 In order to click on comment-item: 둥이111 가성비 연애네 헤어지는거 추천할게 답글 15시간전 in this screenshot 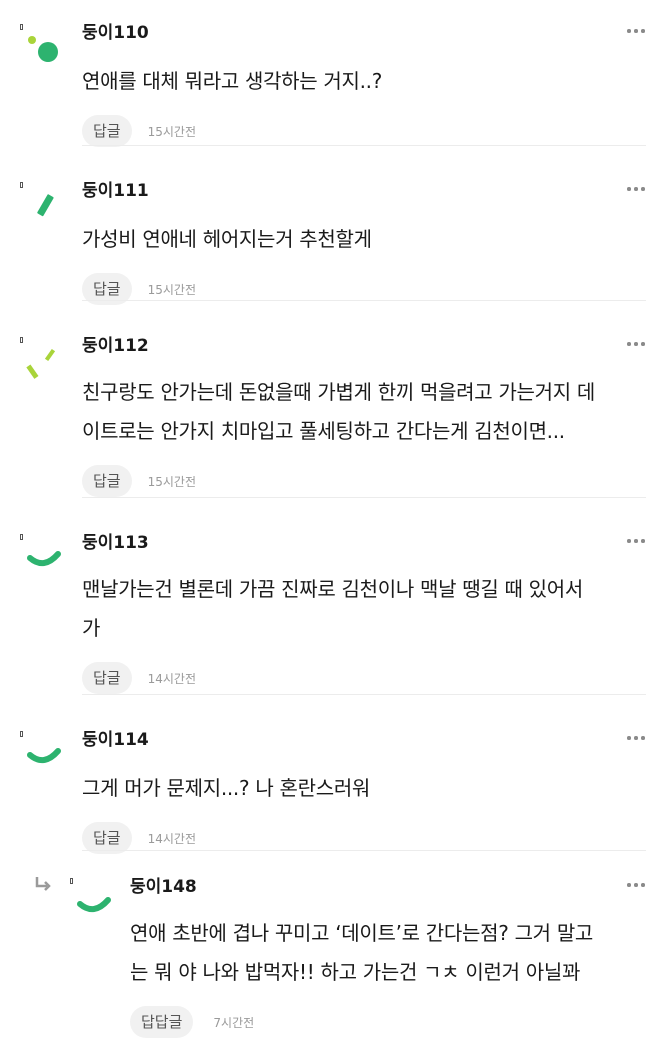, I will do `click(329, 231)`.